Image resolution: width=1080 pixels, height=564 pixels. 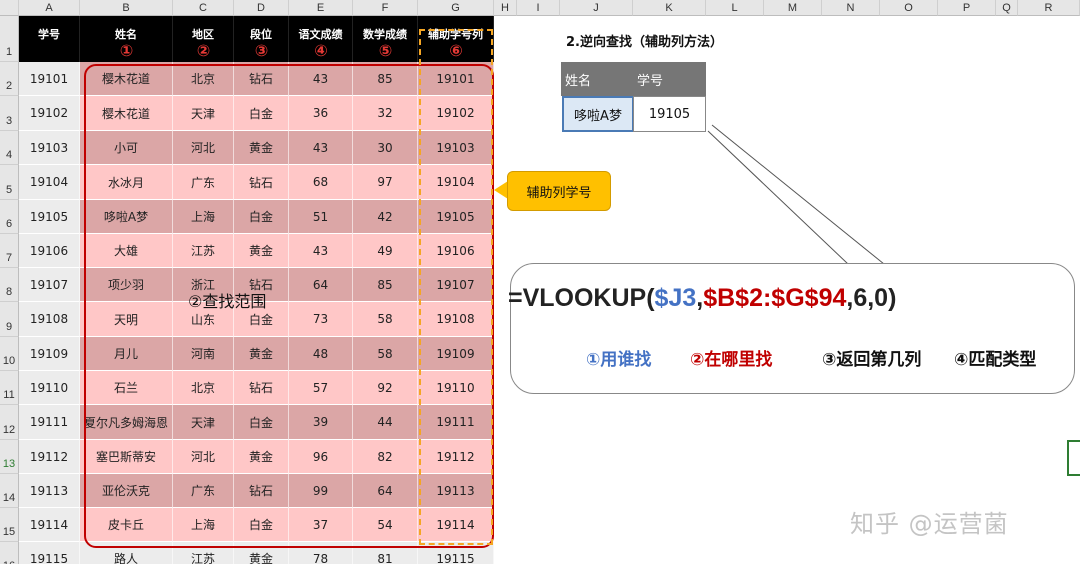 I want to click on helper-column-callout: 辅助列学号, so click(x=559, y=191).